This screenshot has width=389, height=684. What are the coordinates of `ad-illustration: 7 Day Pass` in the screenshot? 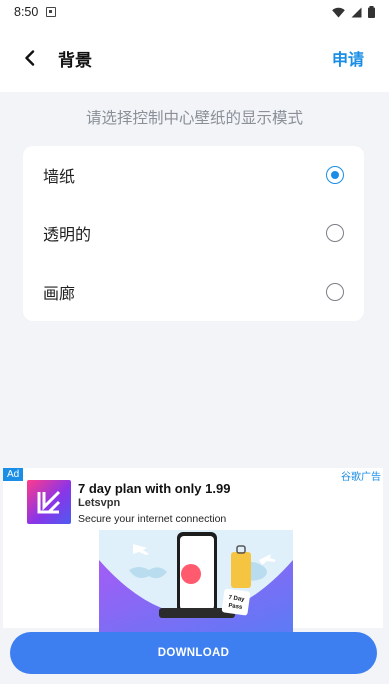 It's located at (196, 581).